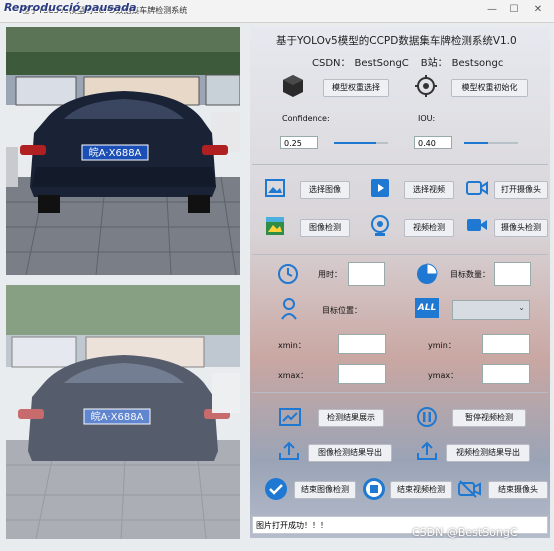 Image resolution: width=554 pixels, height=551 pixels. What do you see at coordinates (506, 344) in the screenshot?
I see `ymin-field` at bounding box center [506, 344].